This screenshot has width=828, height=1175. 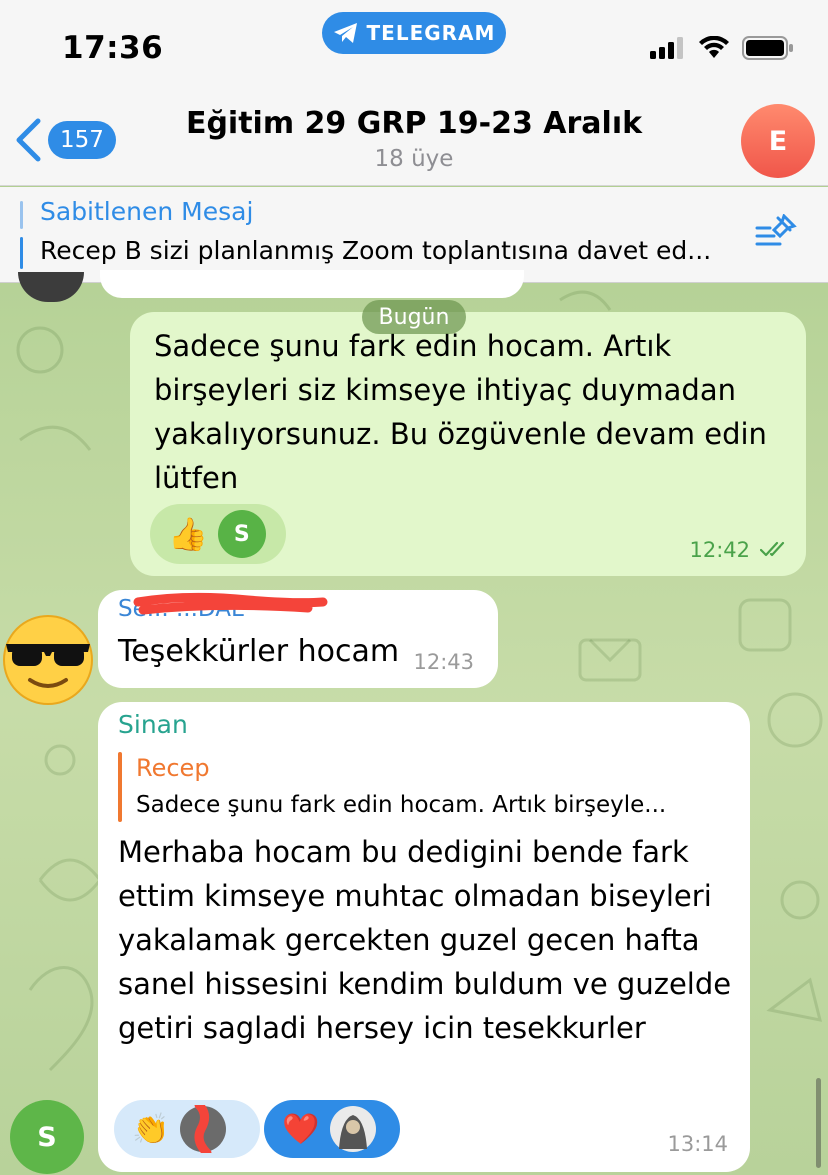 I want to click on incoming-message-bubble: Se... ...DAL Teşekkürler hocam 12:43, so click(x=298, y=639).